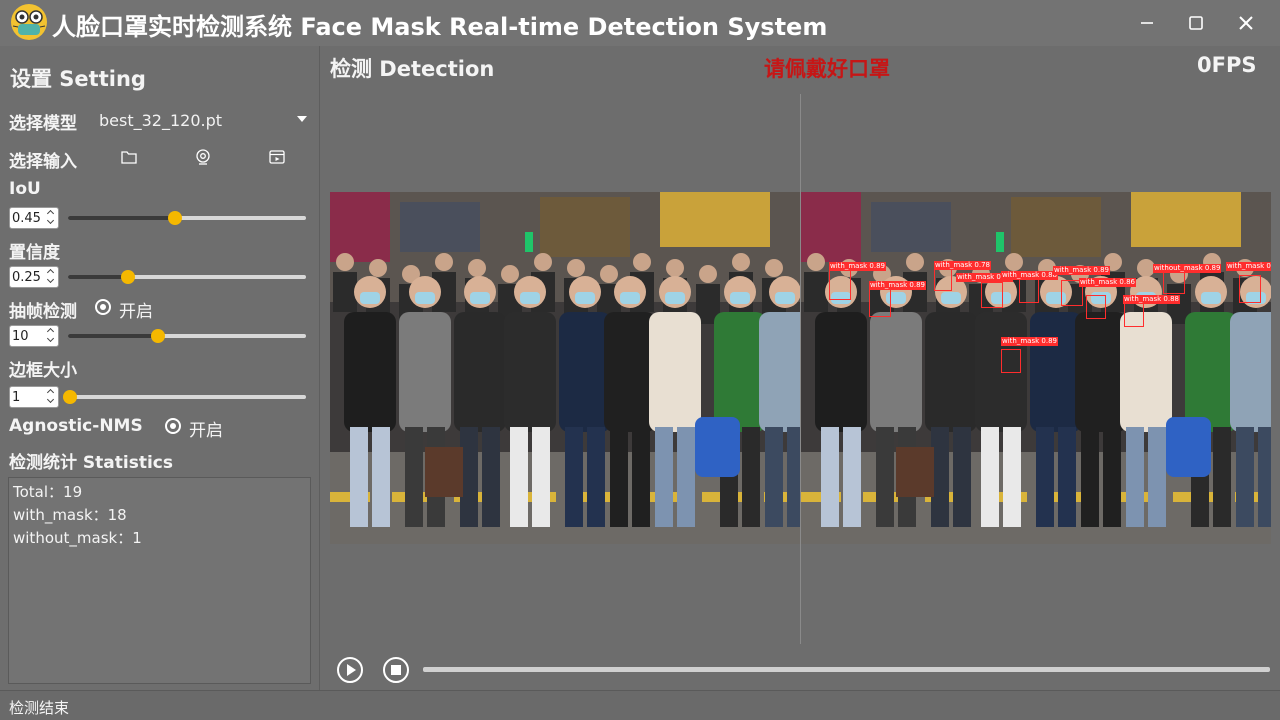 The height and width of the screenshot is (720, 1280). What do you see at coordinates (187, 218) in the screenshot?
I see `iou-slider` at bounding box center [187, 218].